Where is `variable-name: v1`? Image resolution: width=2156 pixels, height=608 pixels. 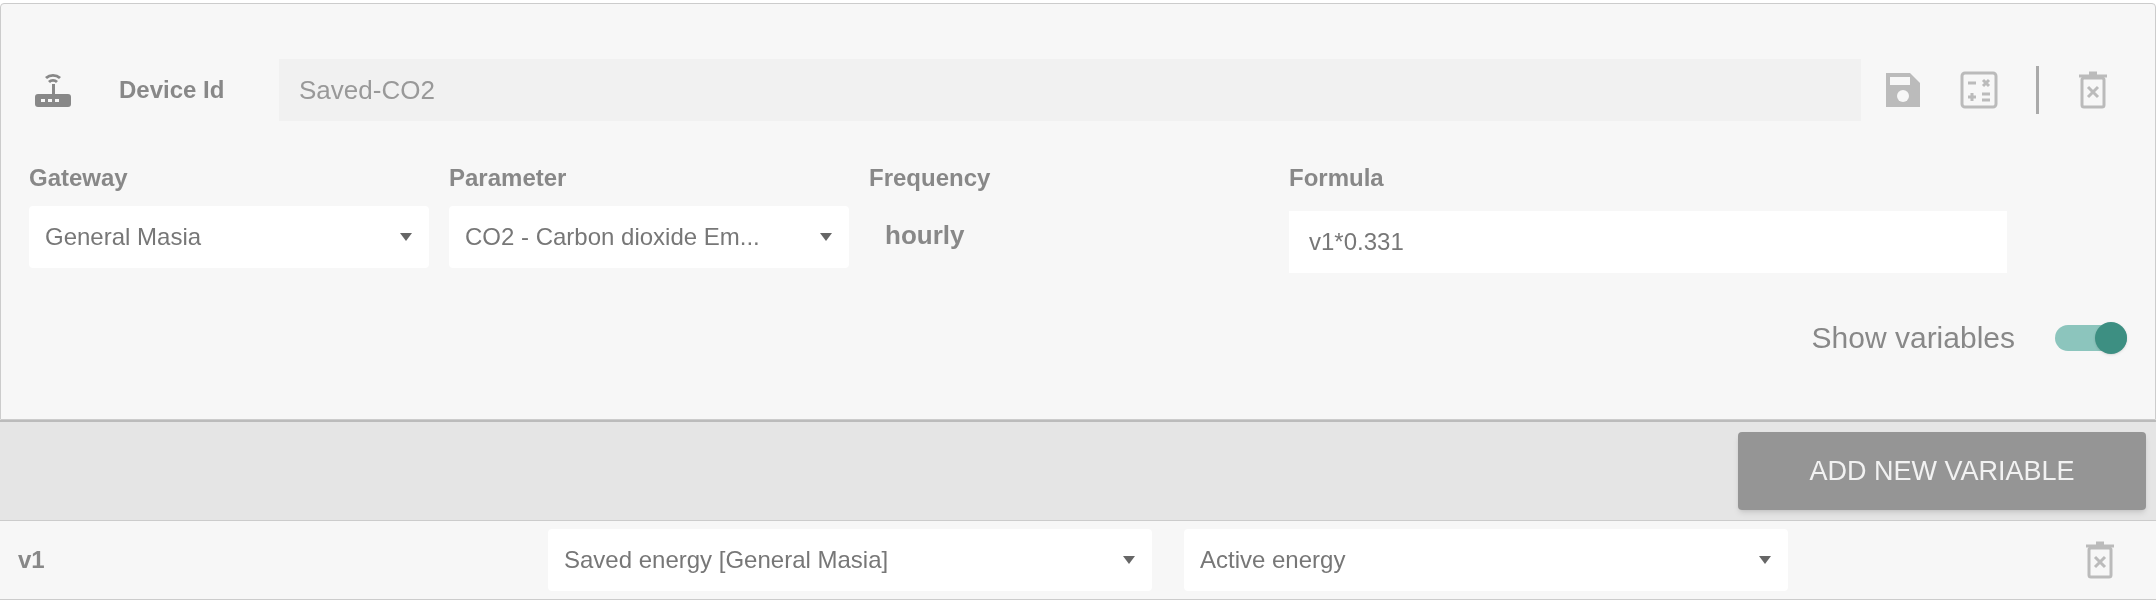 variable-name: v1 is located at coordinates (32, 560).